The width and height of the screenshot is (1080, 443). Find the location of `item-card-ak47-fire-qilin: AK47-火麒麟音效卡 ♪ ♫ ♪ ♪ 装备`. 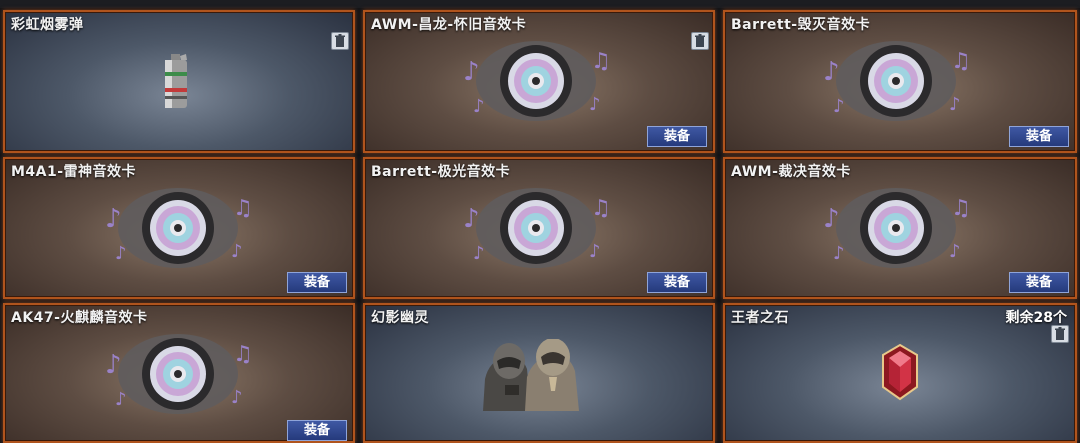

item-card-ak47-fire-qilin: AK47-火麒麟音效卡 ♪ ♫ ♪ ♪ 装备 is located at coordinates (179, 373).